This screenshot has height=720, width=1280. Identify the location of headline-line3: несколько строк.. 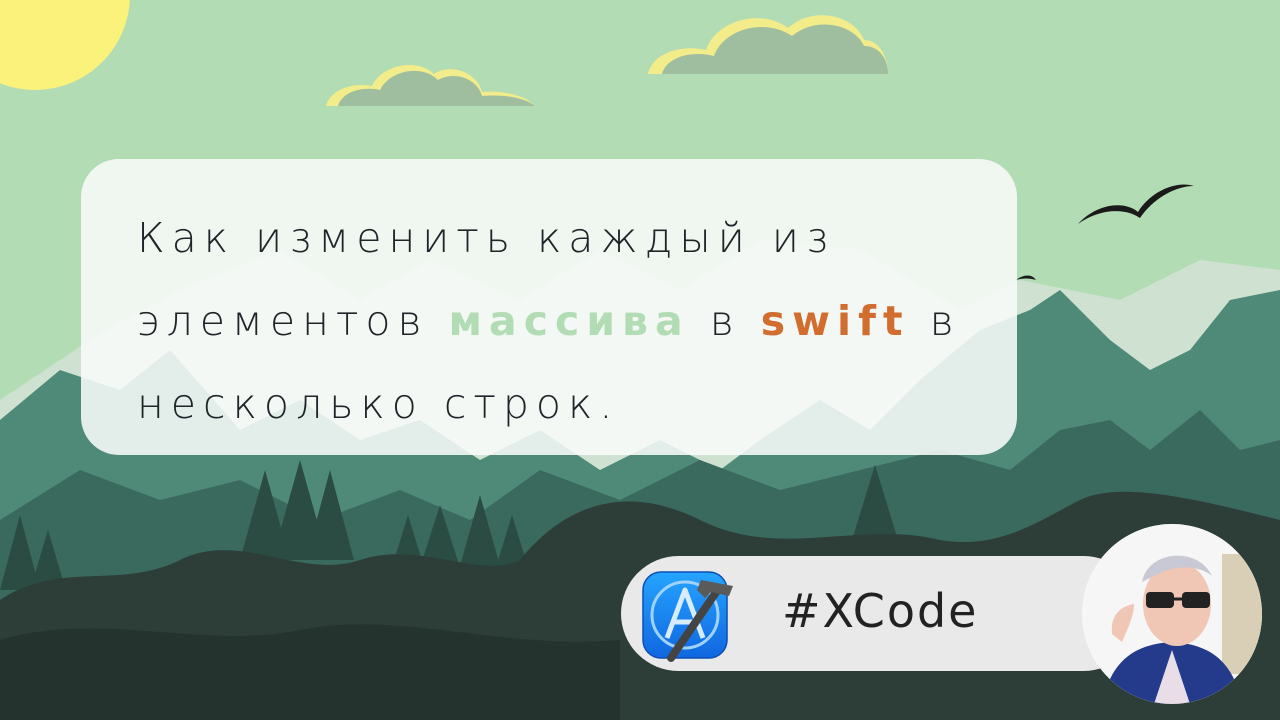
(378, 404).